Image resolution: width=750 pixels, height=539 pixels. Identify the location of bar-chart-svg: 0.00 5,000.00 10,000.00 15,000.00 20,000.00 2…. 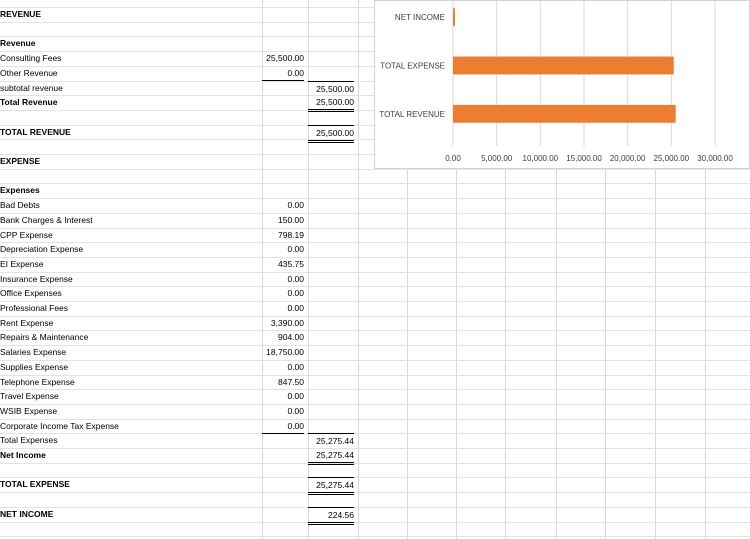
(556, 82).